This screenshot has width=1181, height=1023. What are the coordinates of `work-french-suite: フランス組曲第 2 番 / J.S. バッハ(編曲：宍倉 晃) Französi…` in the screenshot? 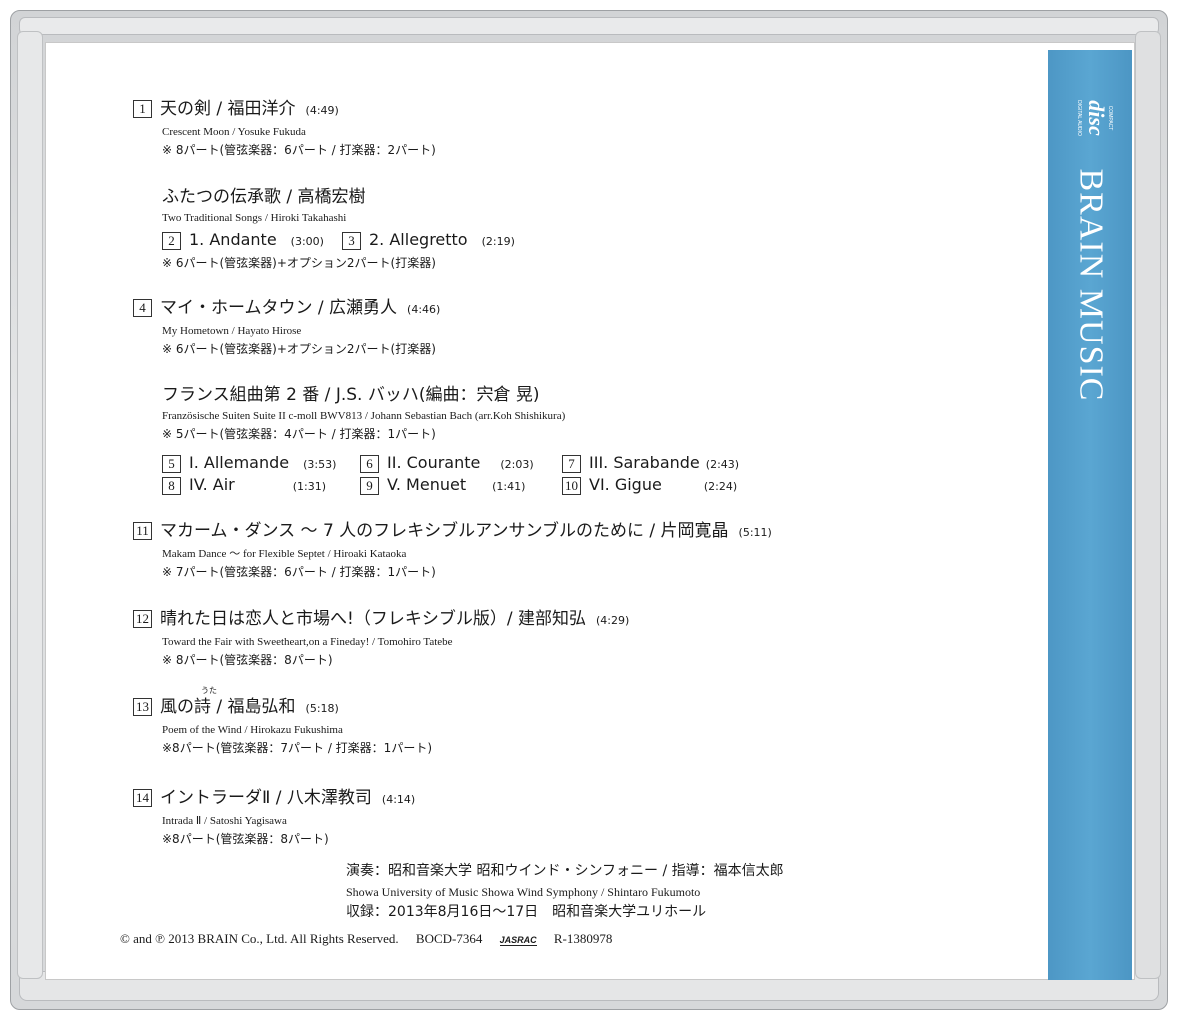 It's located at (363, 414).